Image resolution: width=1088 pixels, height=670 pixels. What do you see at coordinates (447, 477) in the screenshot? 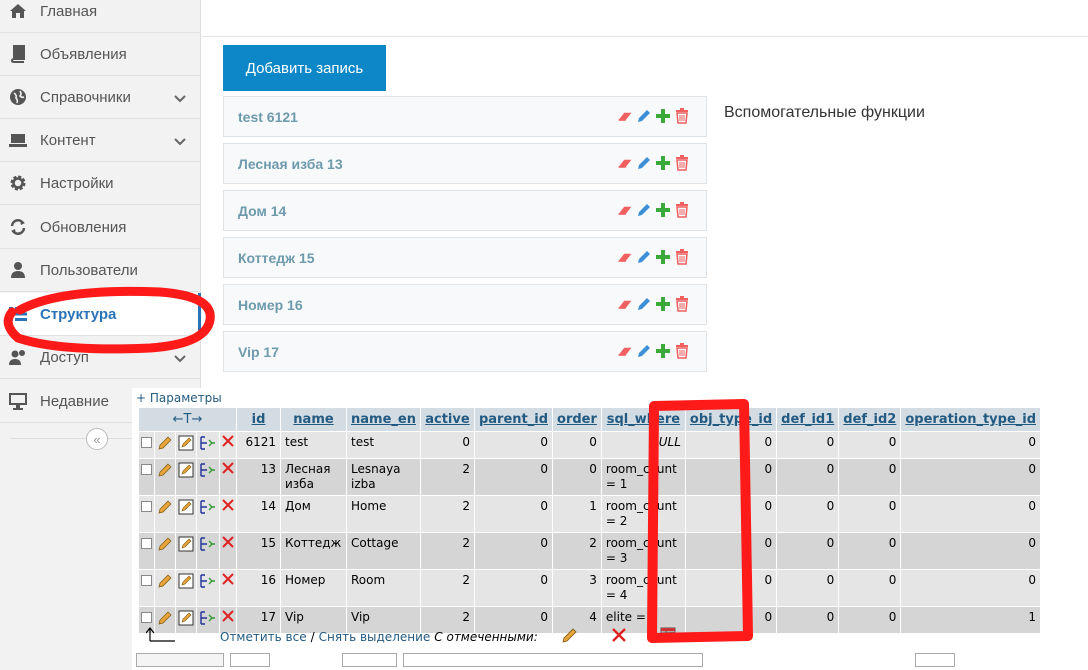
I see `cell-active: 2` at bounding box center [447, 477].